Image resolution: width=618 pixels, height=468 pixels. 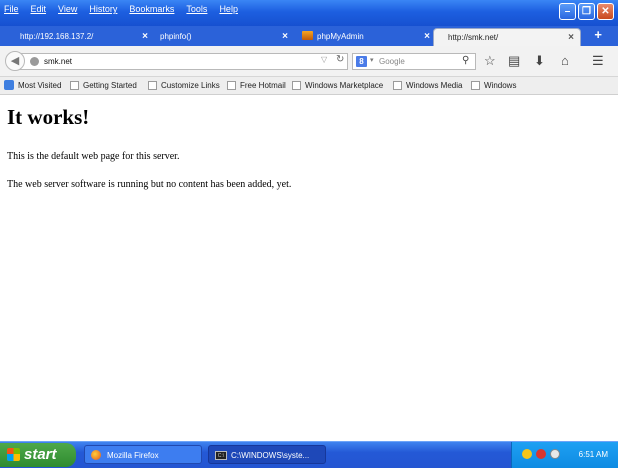 I want to click on url-dropdown-icon: ▽, so click(x=324, y=59).